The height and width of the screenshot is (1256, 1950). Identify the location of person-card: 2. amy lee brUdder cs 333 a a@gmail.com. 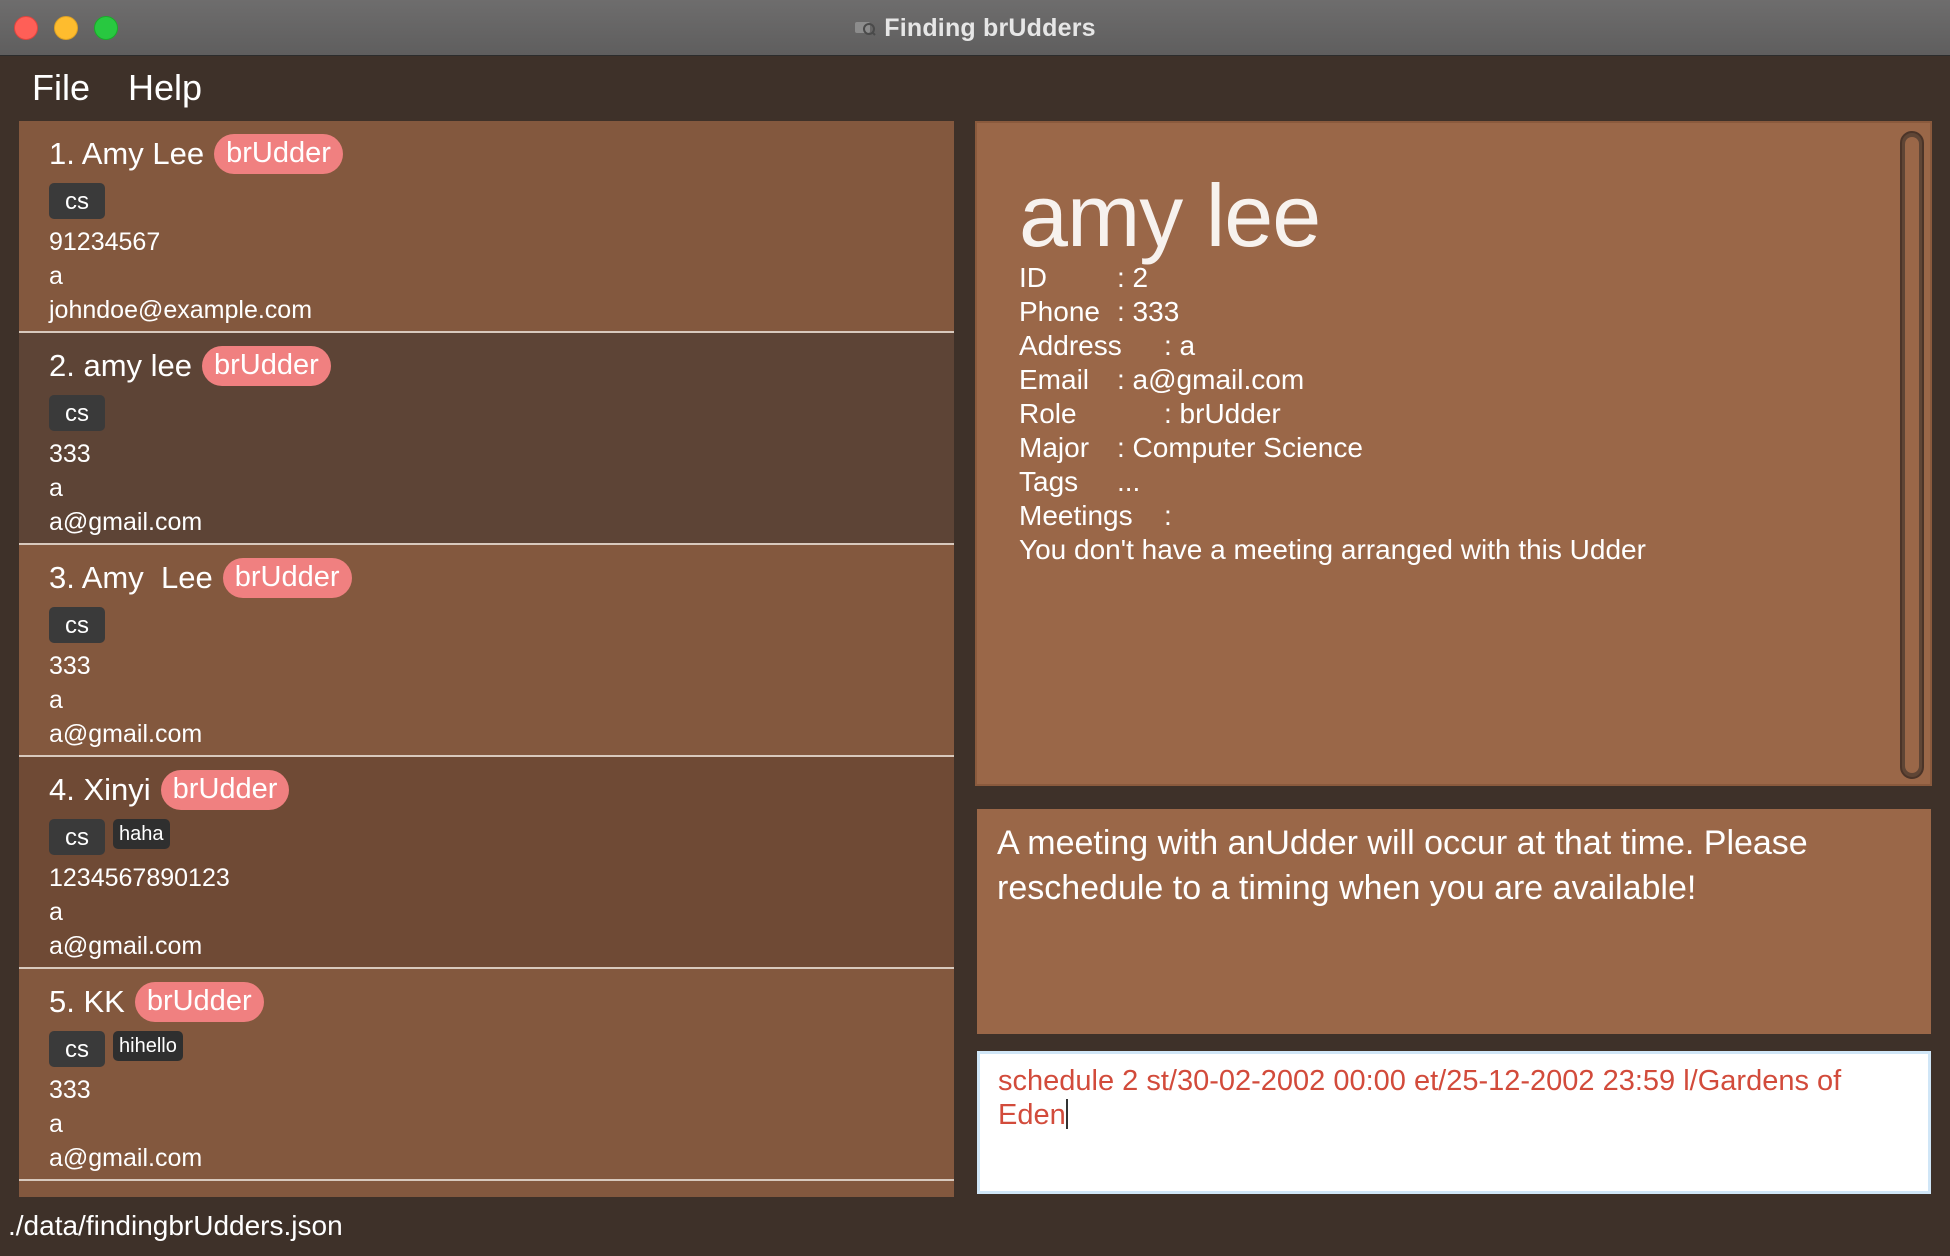
(486, 439).